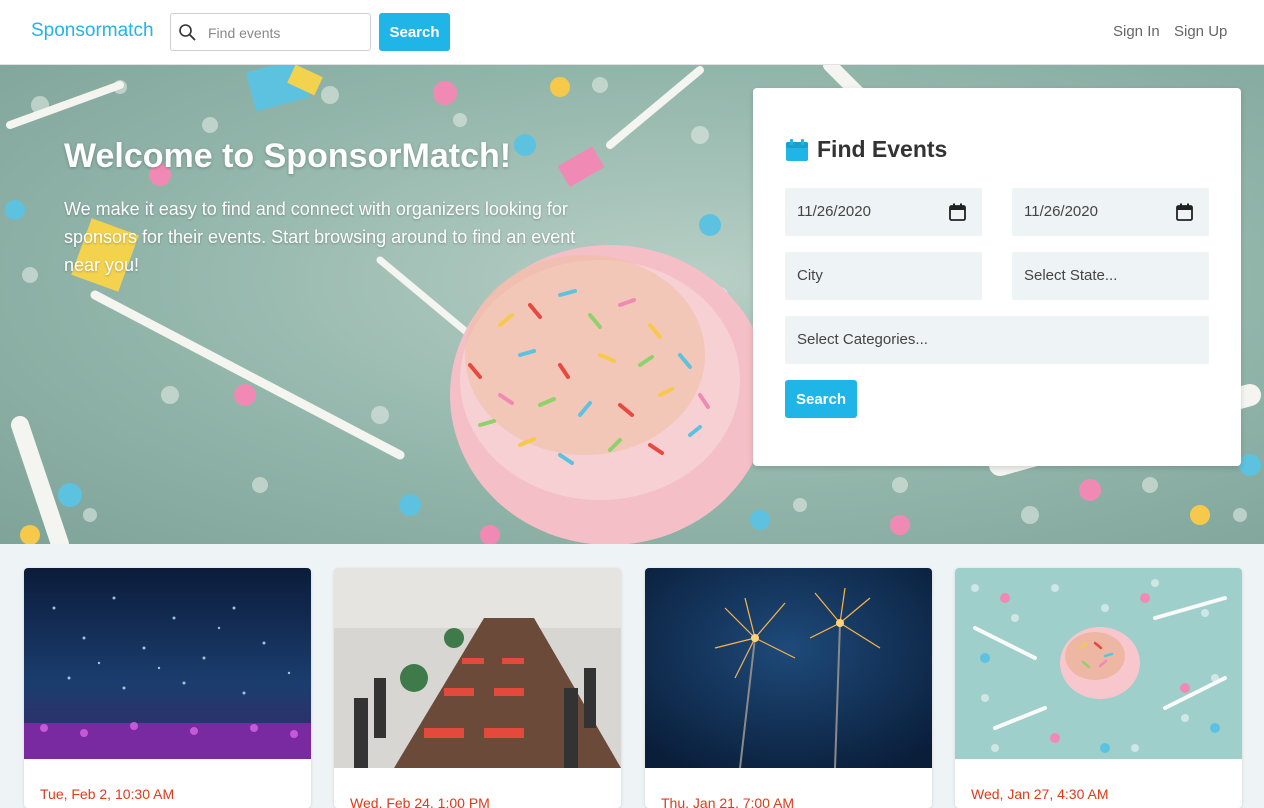 This screenshot has height=808, width=1264. I want to click on search-icon, so click(187, 32).